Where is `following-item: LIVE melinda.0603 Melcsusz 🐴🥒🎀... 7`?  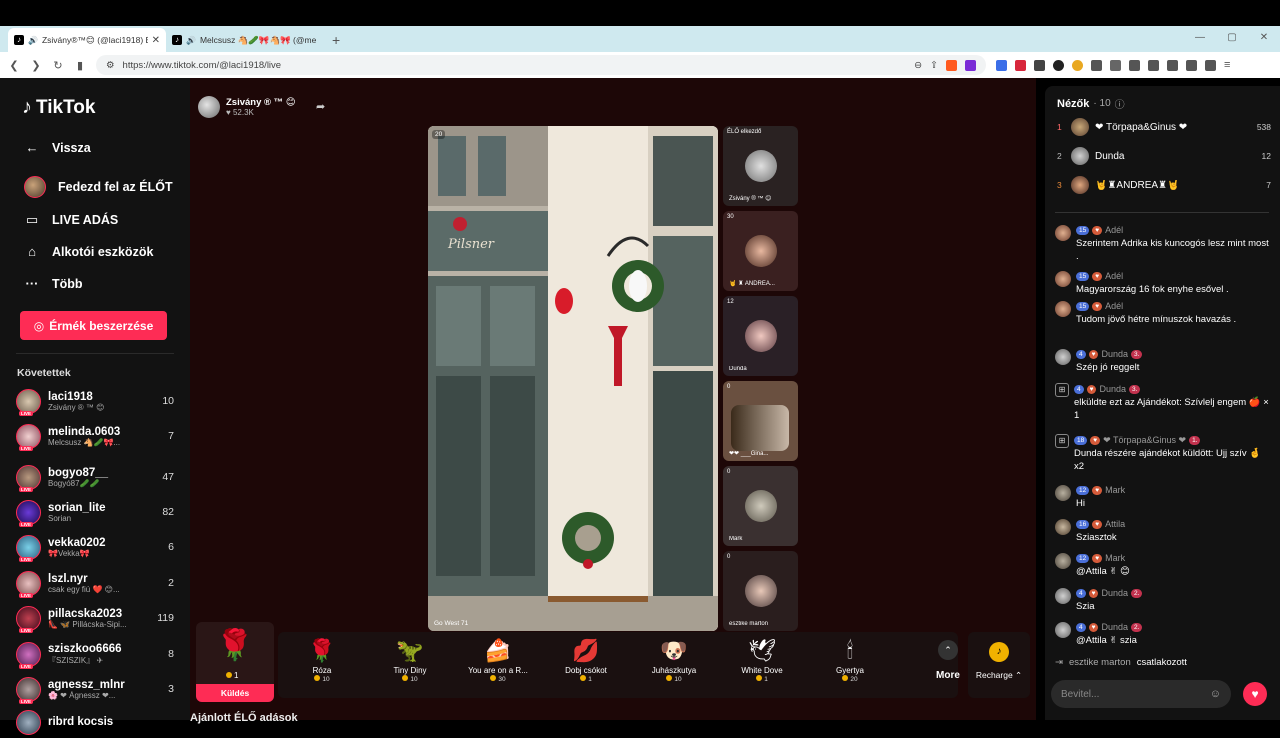 following-item: LIVE melinda.0603 Melcsusz 🐴🥒🎀... 7 is located at coordinates (95, 436).